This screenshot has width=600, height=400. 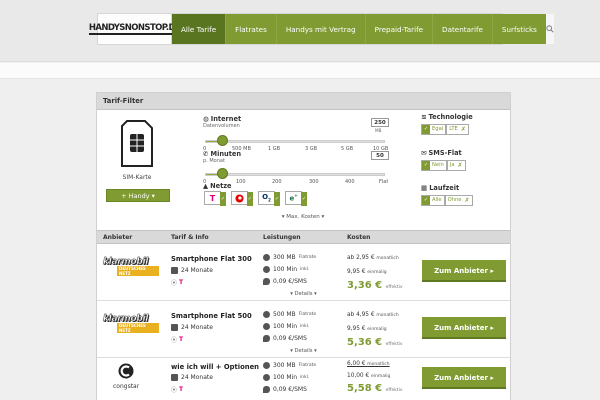 I want to click on network-eplus: e+ ✓, so click(x=296, y=198).